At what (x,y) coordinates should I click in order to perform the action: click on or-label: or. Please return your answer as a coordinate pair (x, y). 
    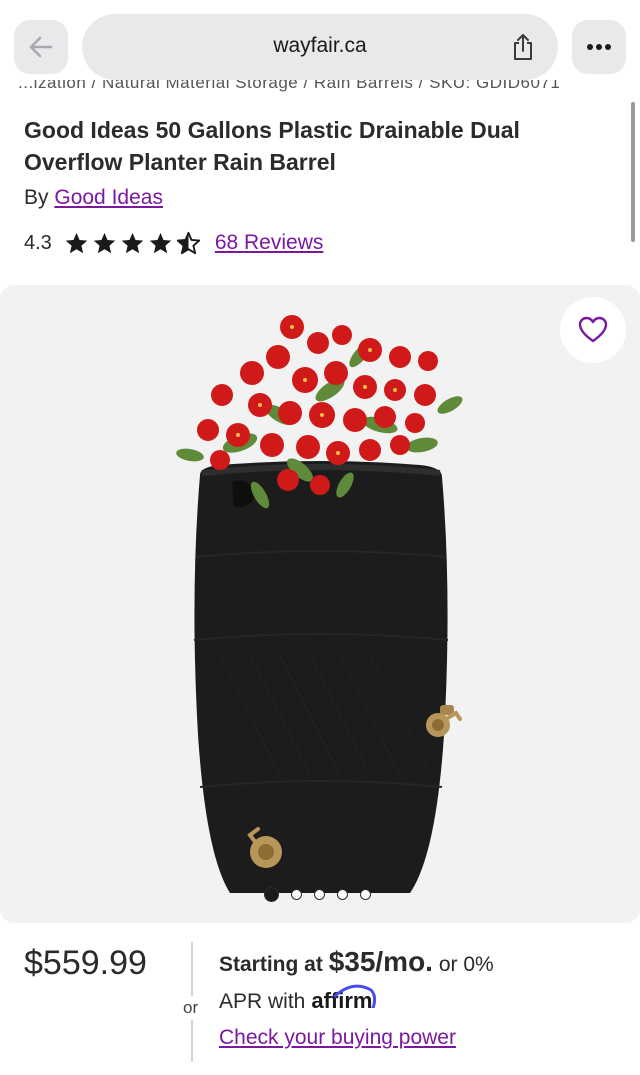
    Looking at the image, I should click on (191, 1008).